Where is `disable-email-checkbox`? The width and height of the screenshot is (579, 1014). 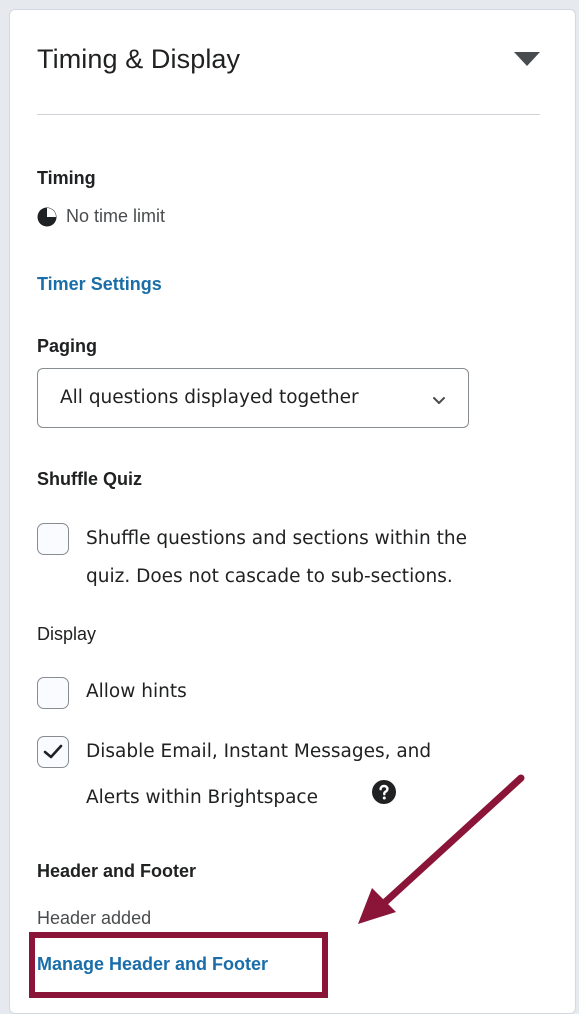 disable-email-checkbox is located at coordinates (53, 752).